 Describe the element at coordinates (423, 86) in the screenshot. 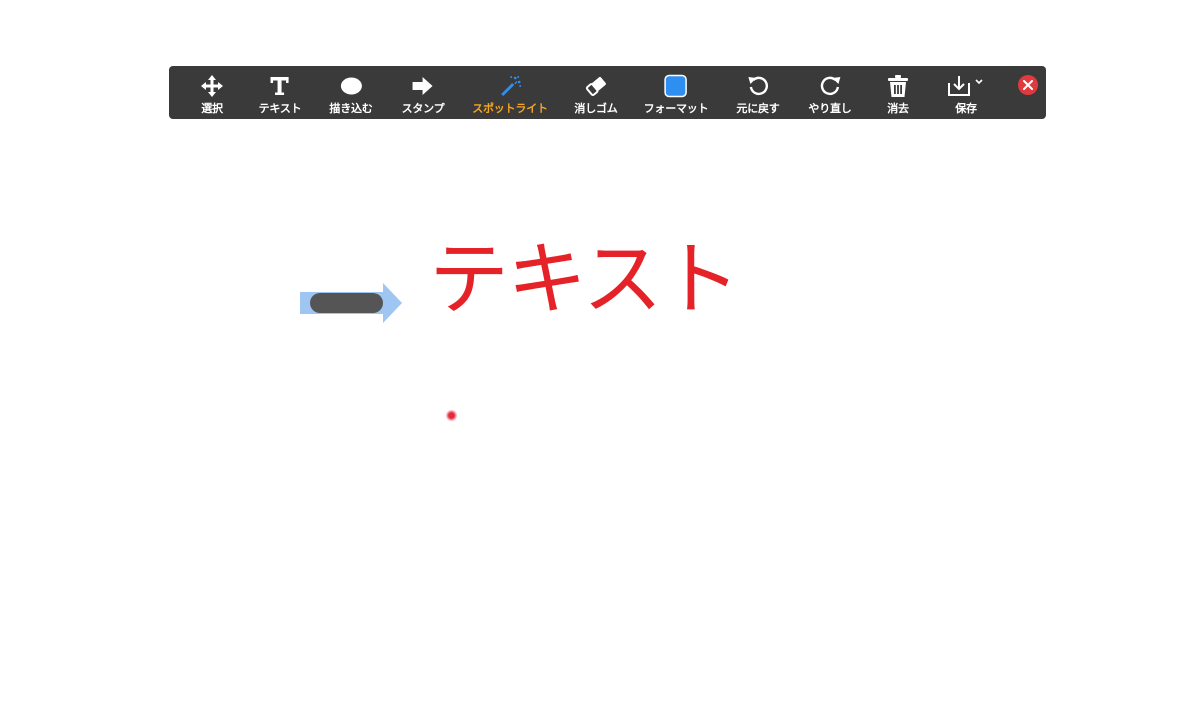

I see `arrow-right-icon` at that location.